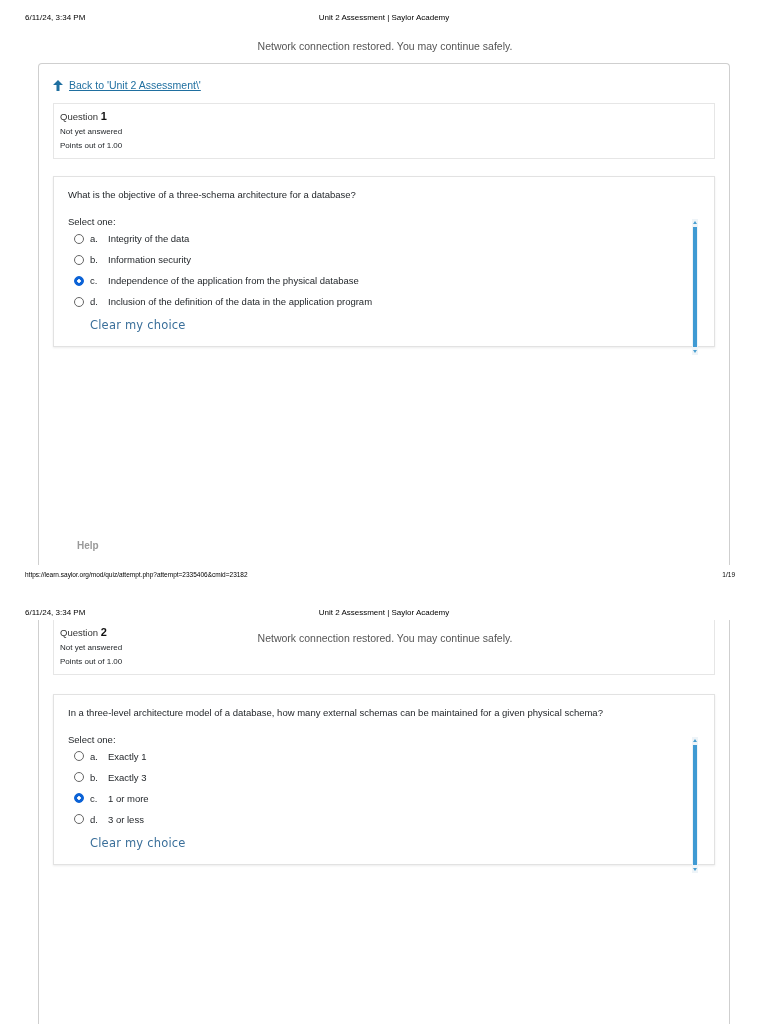 This screenshot has width=768, height=1024. Describe the element at coordinates (127, 777) in the screenshot. I see `option-text: Exactly 3` at that location.